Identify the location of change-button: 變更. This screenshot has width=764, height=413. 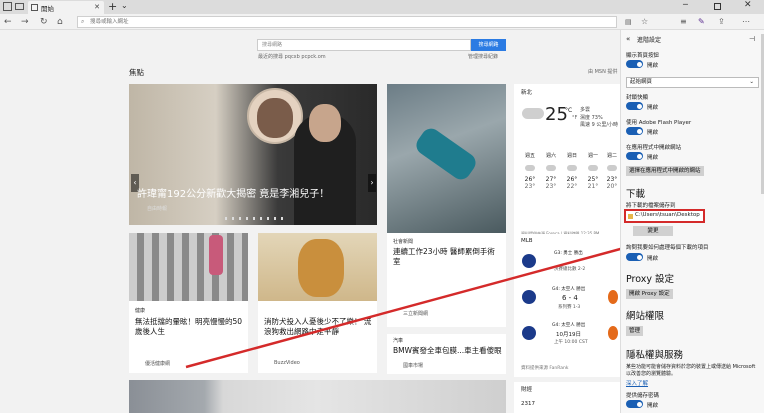
(653, 231).